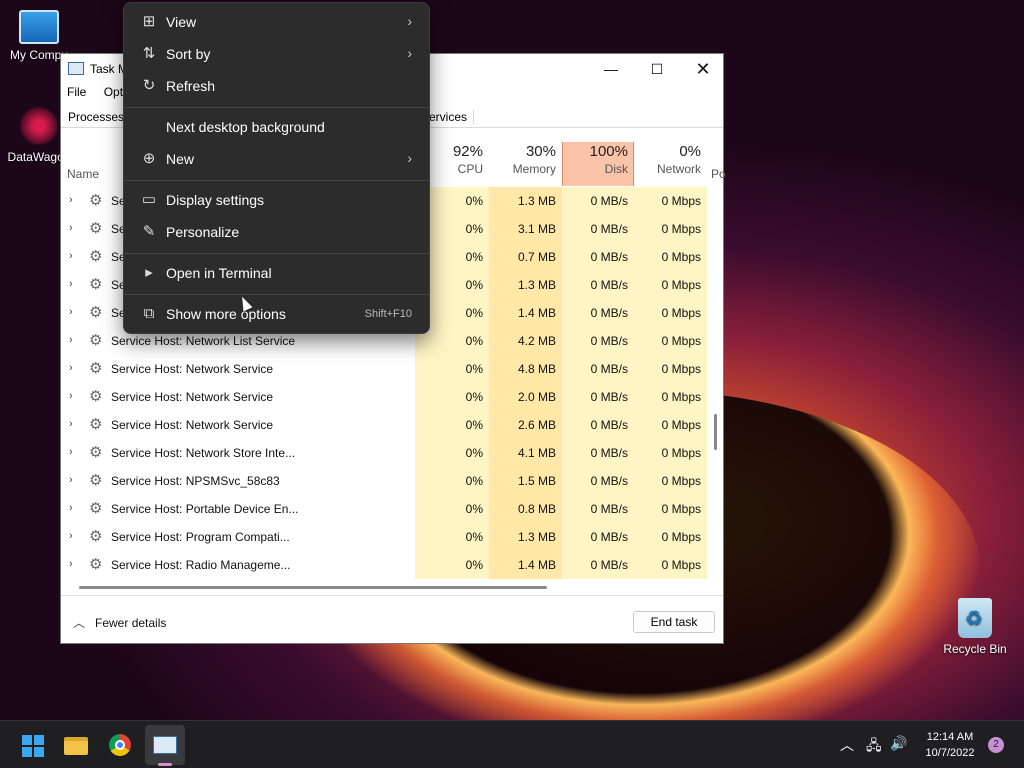 Image resolution: width=1024 pixels, height=768 pixels. Describe the element at coordinates (525, 201) in the screenshot. I see `memory-cell: 1.3 MB` at that location.